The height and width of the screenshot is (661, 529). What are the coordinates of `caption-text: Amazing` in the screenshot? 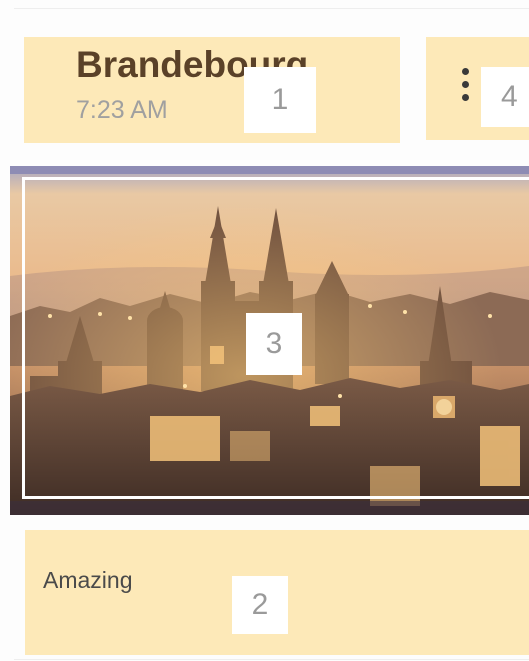 It's located at (88, 580).